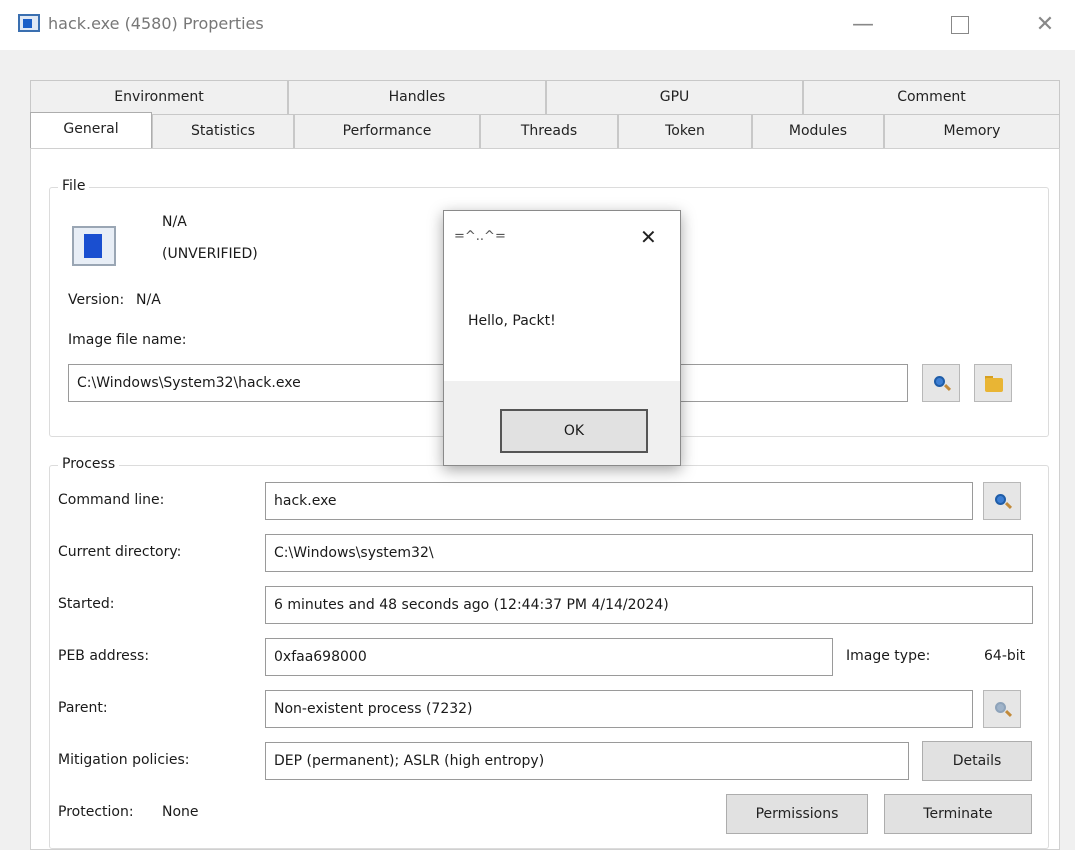 The width and height of the screenshot is (1075, 850). Describe the element at coordinates (94, 246) in the screenshot. I see `executable-icon` at that location.